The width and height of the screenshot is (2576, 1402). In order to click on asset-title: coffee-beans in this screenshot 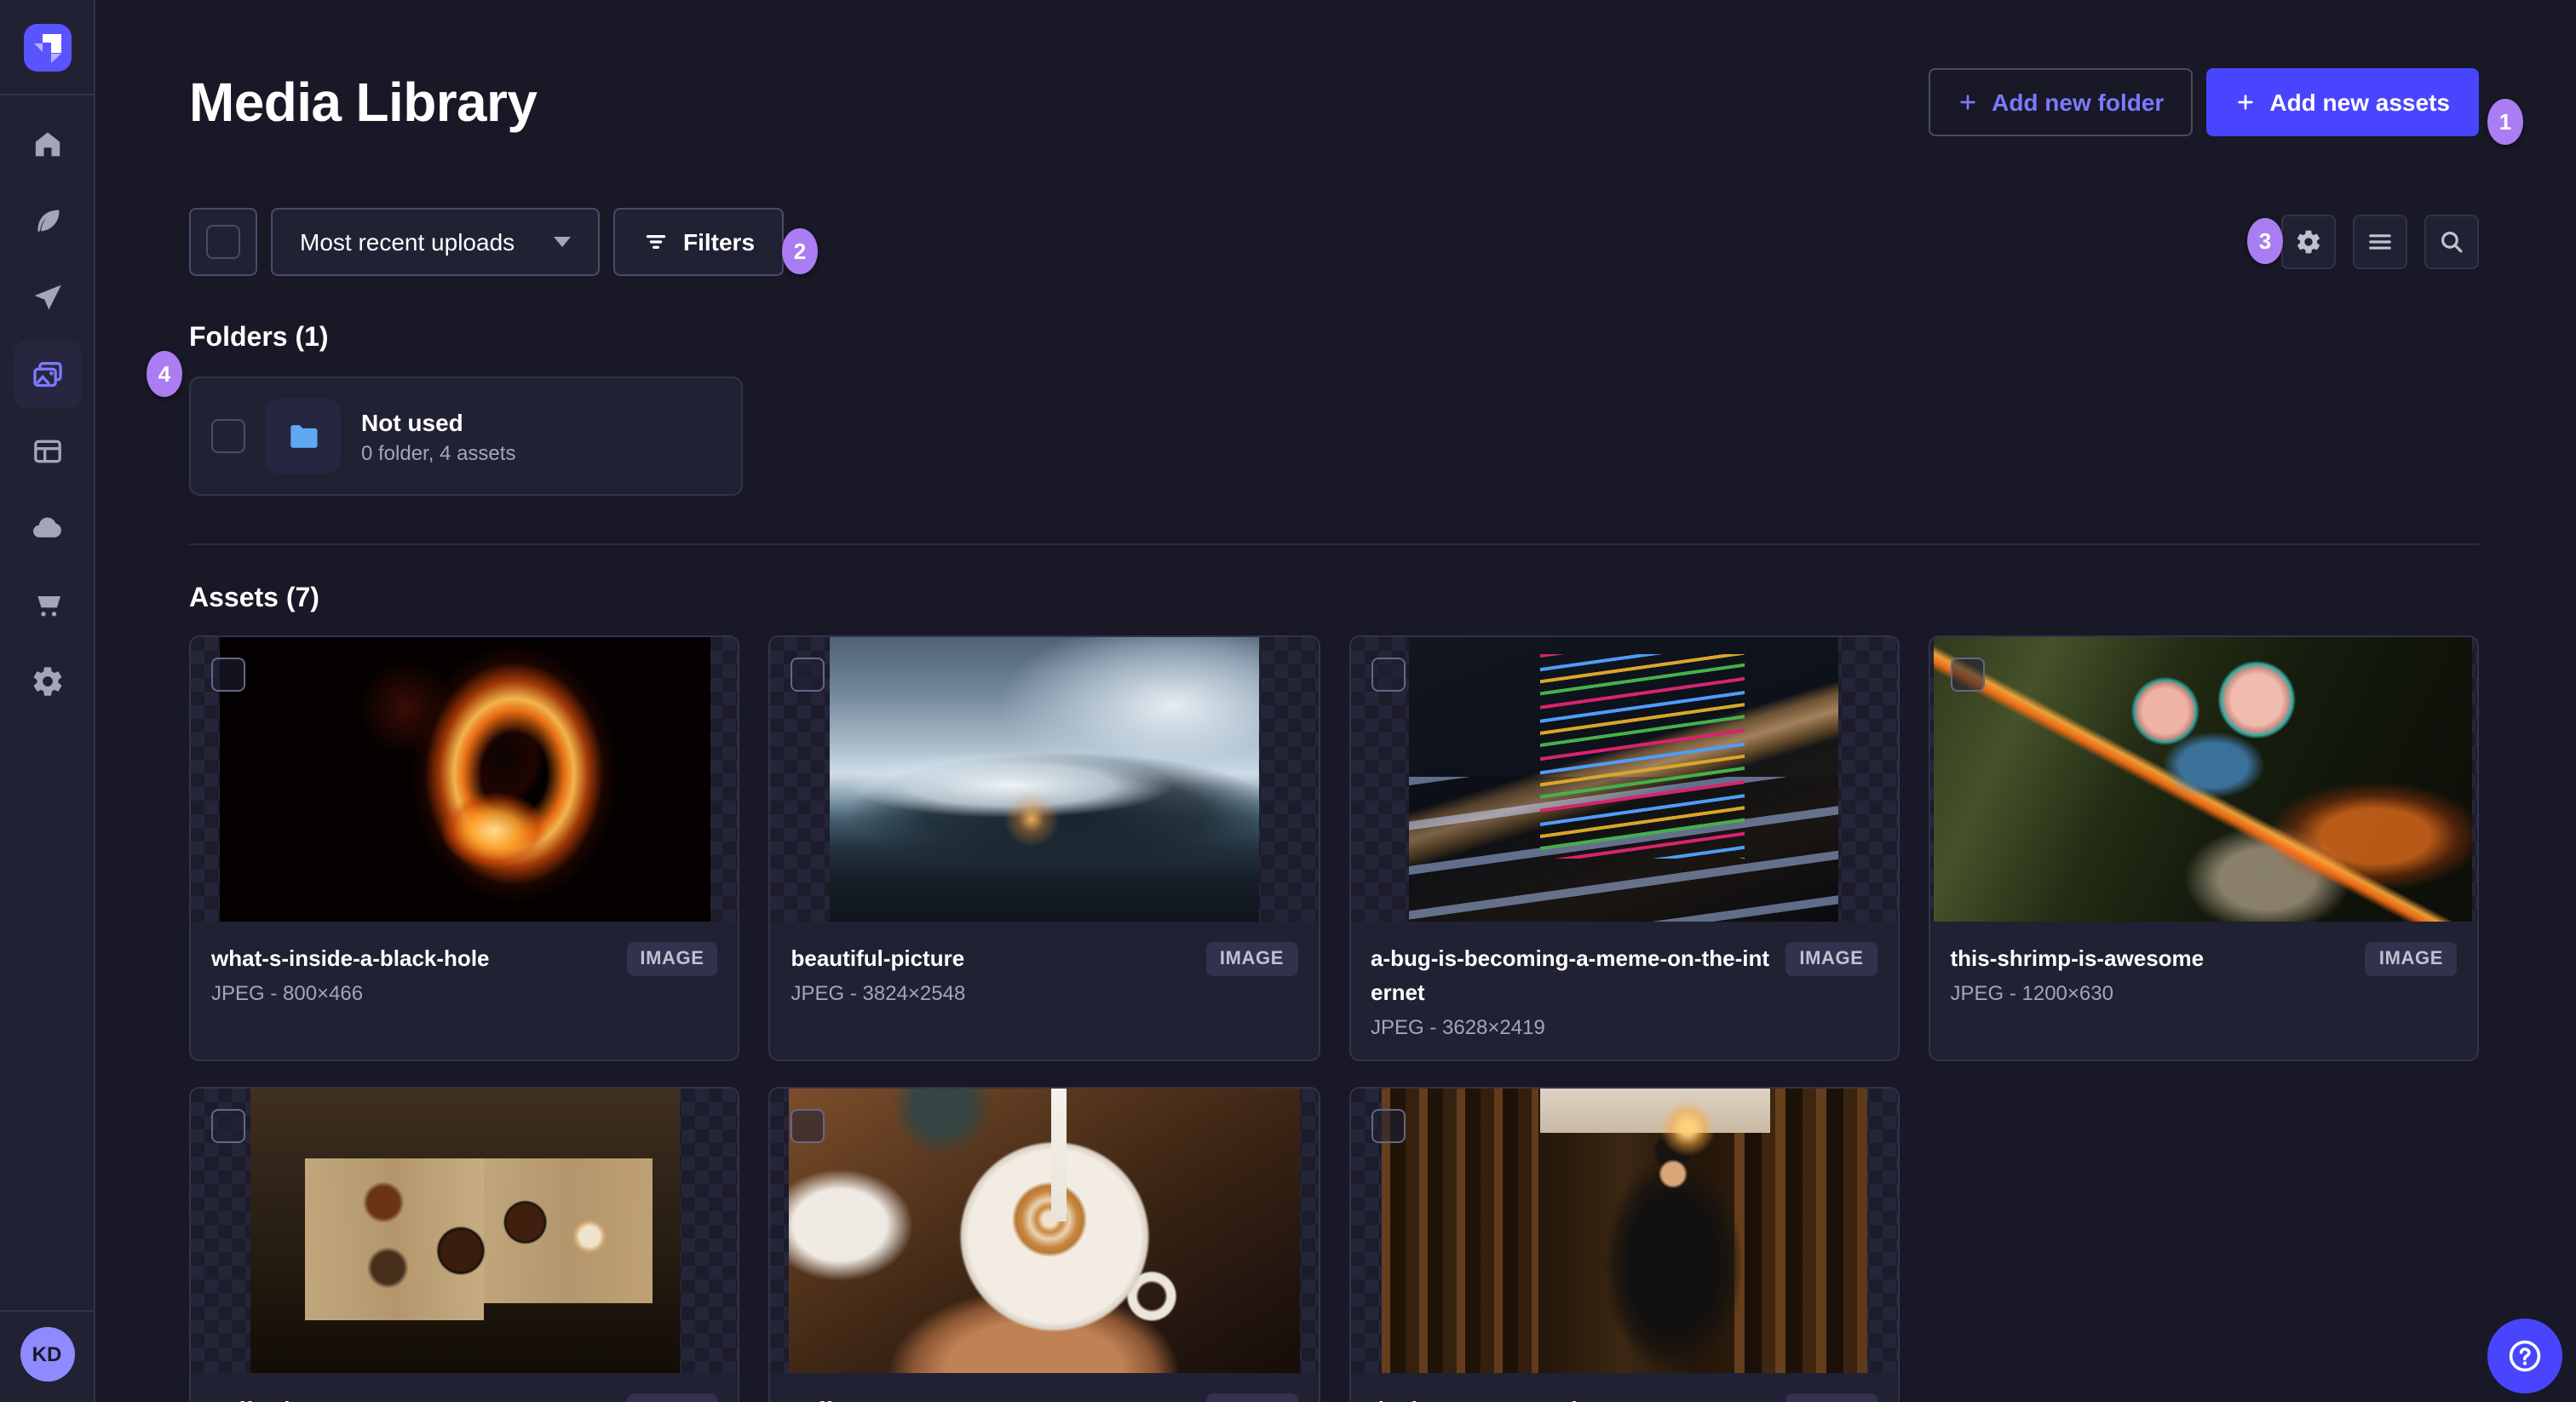, I will do `click(298, 1398)`.